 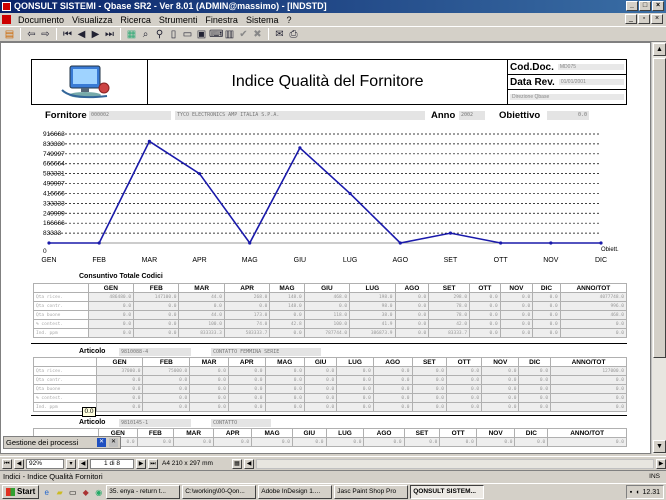 What do you see at coordinates (372, 306) in the screenshot?
I see `table-cell: 98.0` at bounding box center [372, 306].